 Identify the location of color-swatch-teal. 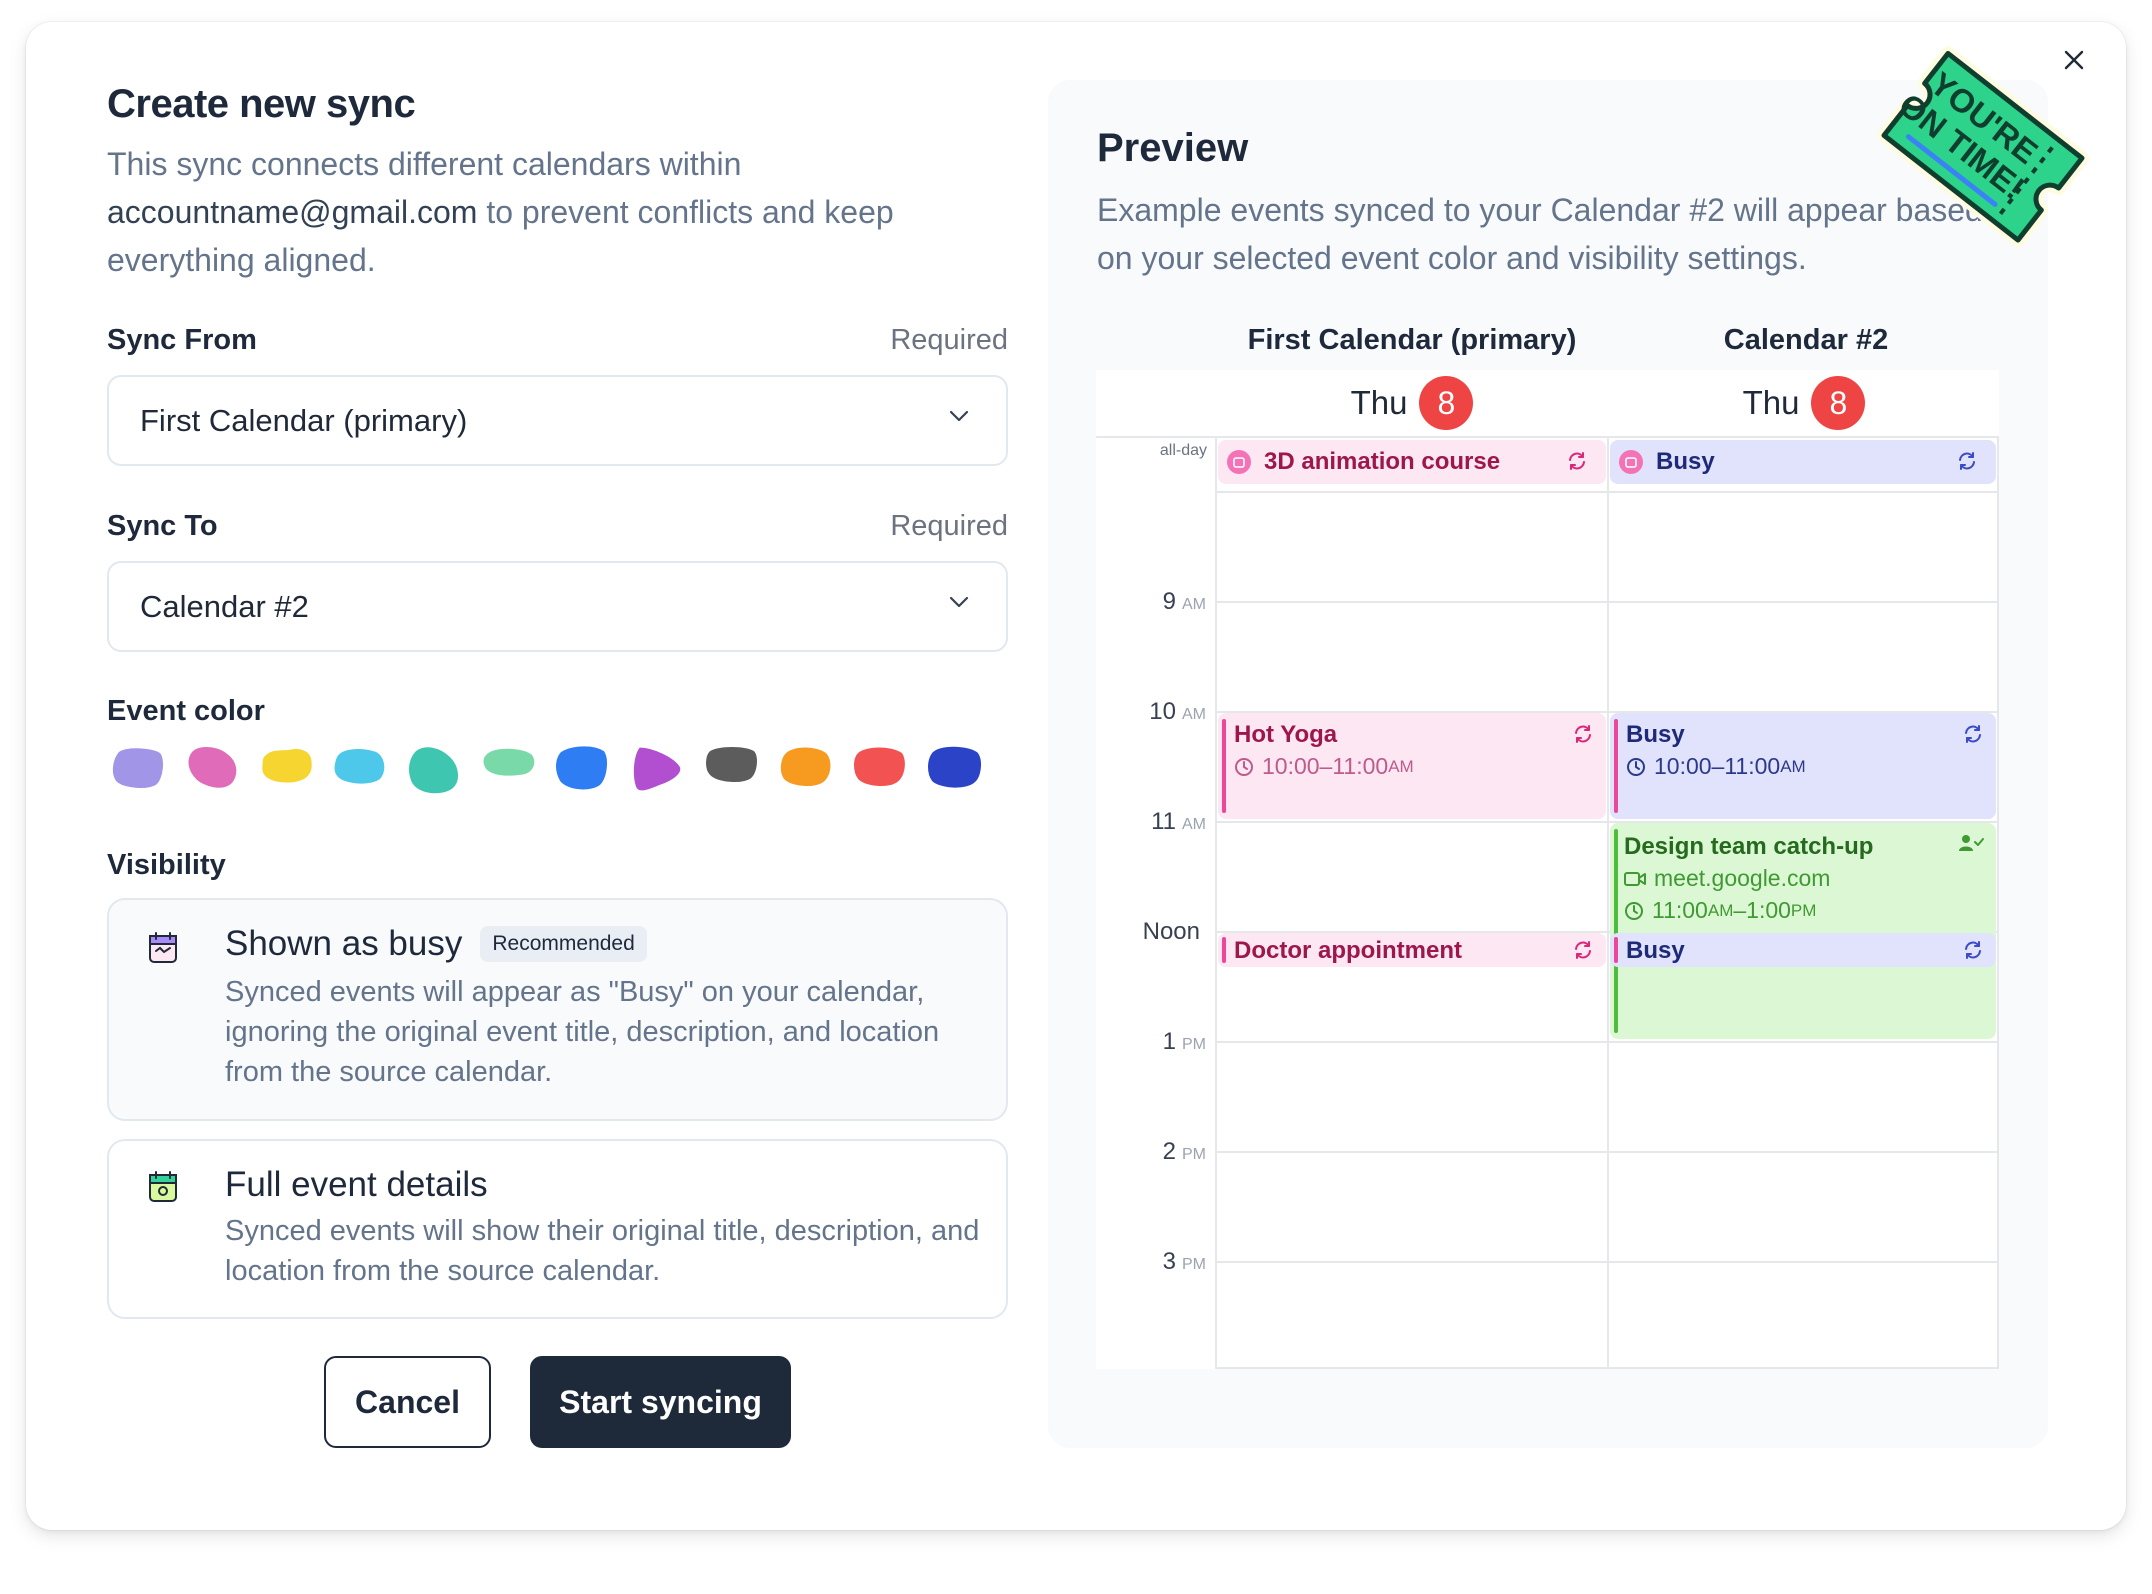
(434, 770).